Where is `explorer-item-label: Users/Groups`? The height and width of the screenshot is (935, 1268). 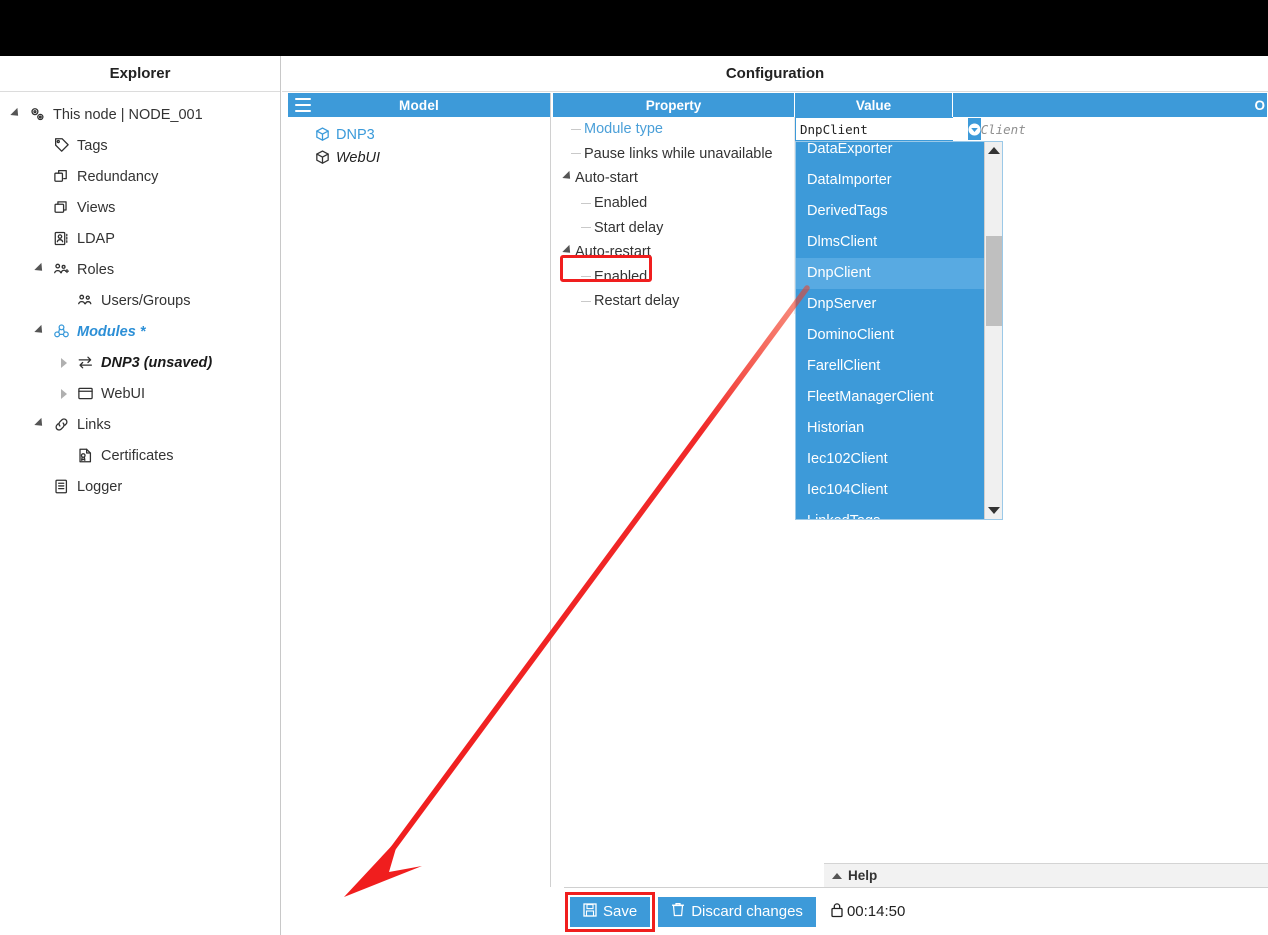
explorer-item-label: Users/Groups is located at coordinates (146, 300).